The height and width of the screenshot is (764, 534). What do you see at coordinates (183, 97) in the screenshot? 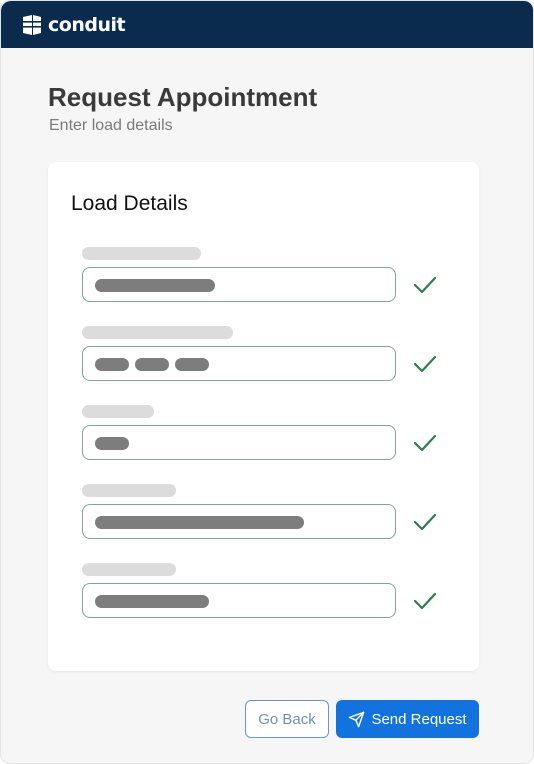
I see `page-title: Request Appointment` at bounding box center [183, 97].